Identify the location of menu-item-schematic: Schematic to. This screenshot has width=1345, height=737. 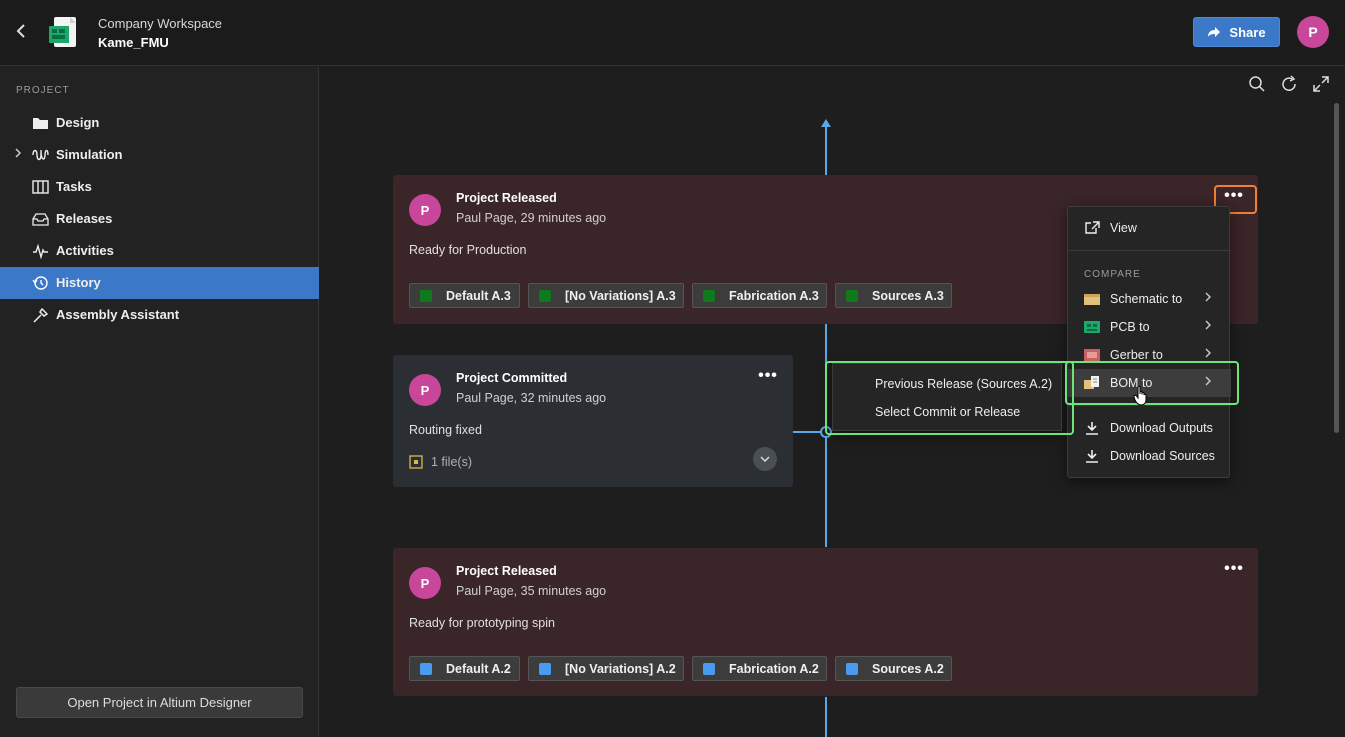
(1149, 299).